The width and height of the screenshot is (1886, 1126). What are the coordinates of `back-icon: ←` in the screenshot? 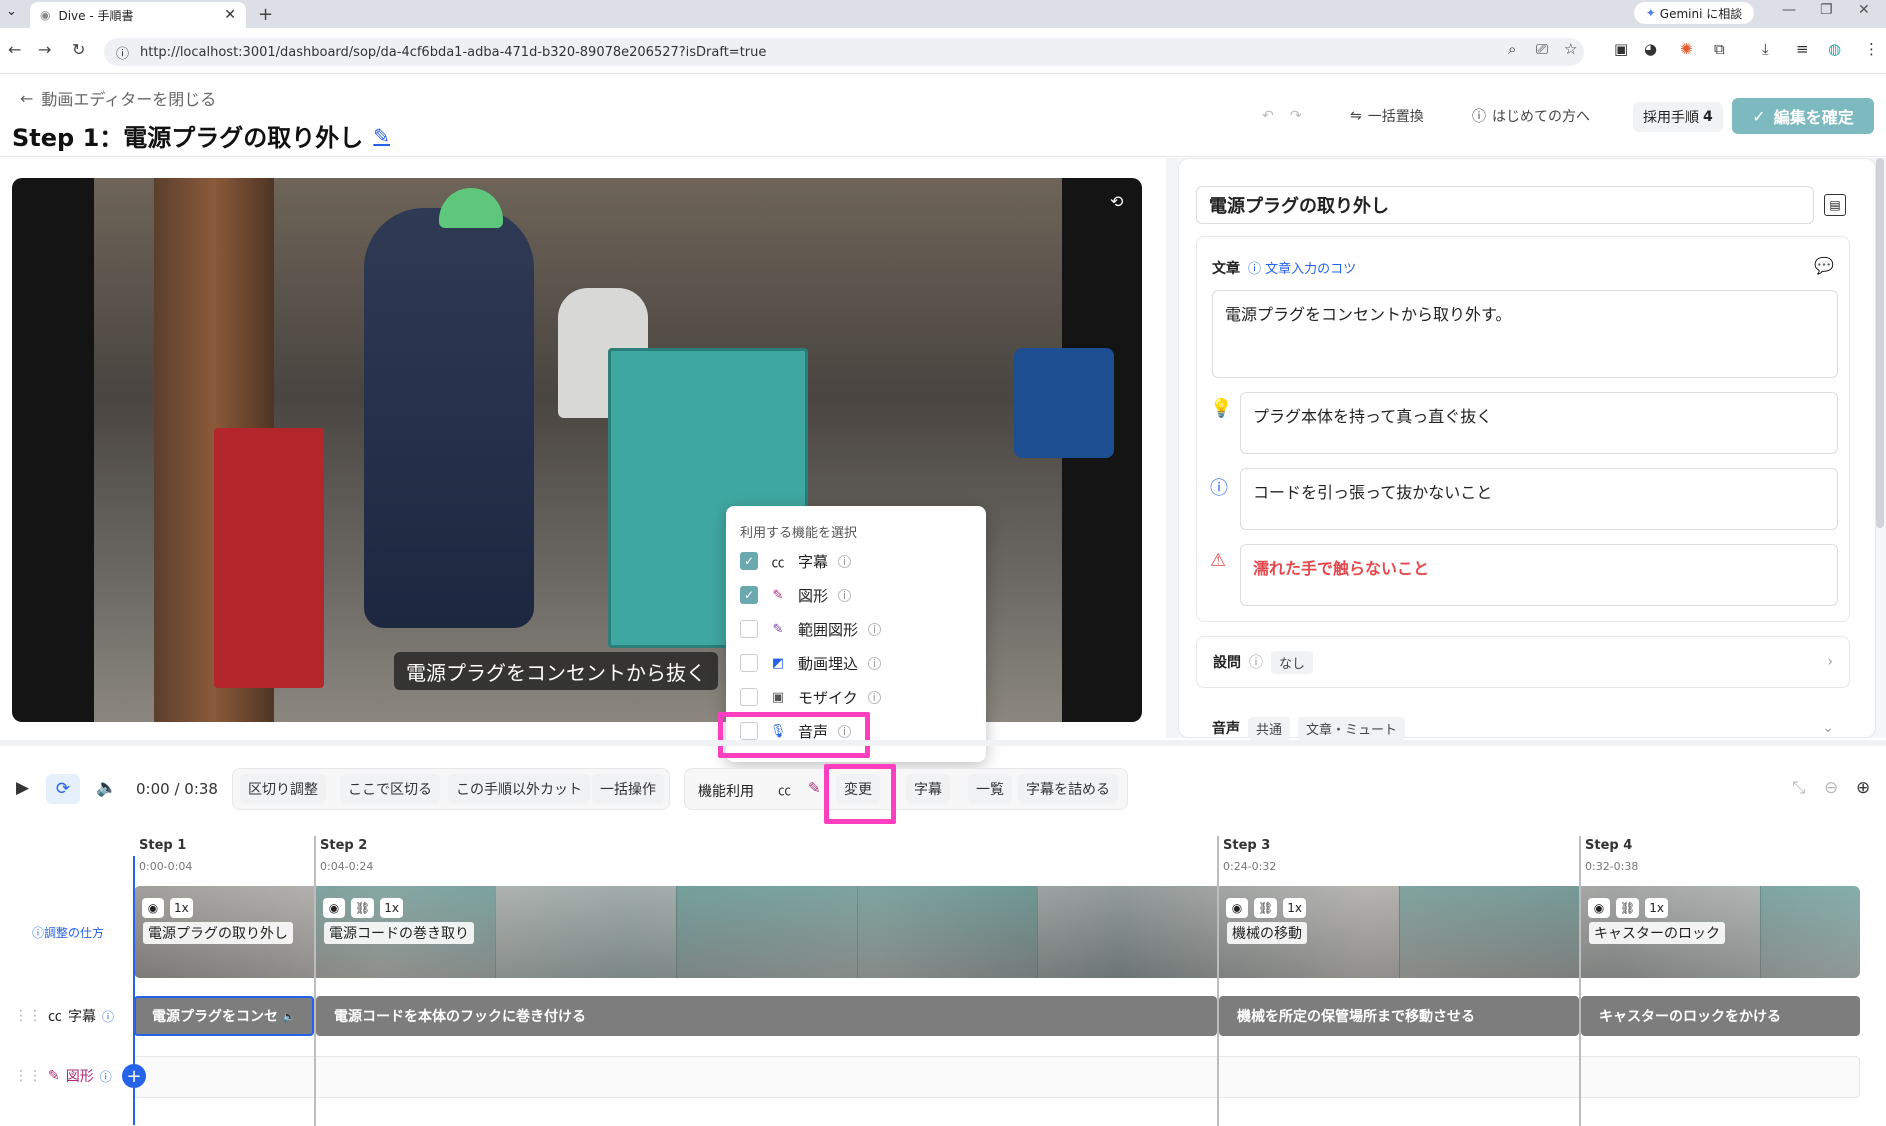 It's located at (14, 49).